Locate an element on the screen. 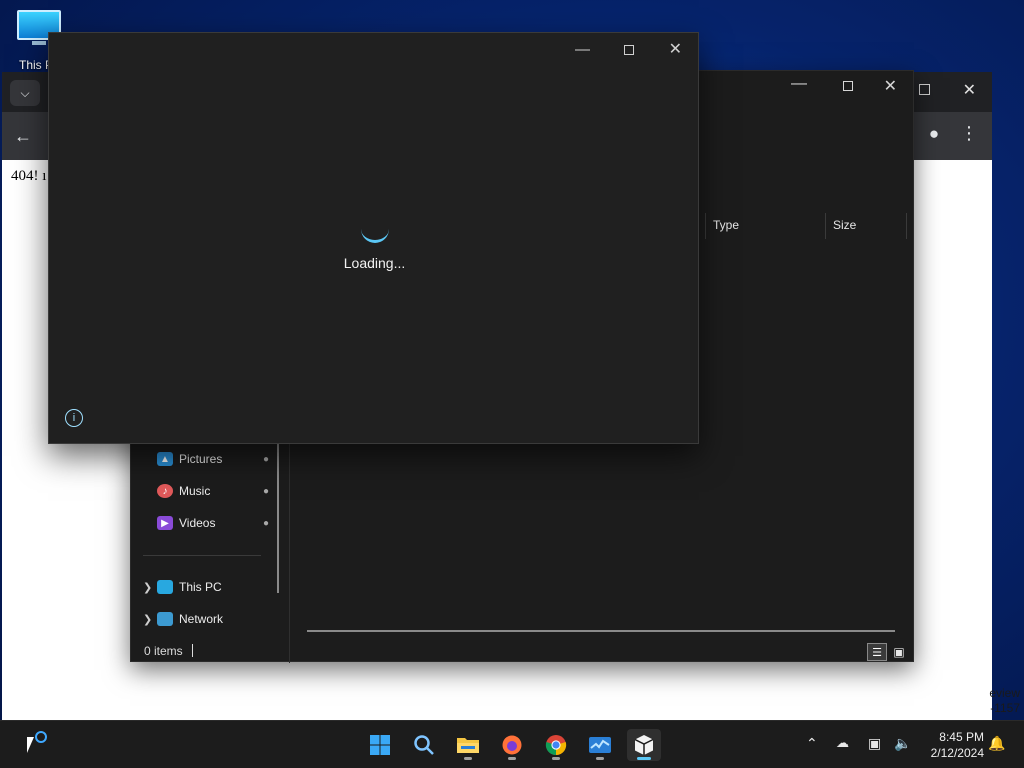 The height and width of the screenshot is (768, 1024). network-status-icon: ▣ is located at coordinates (874, 743).